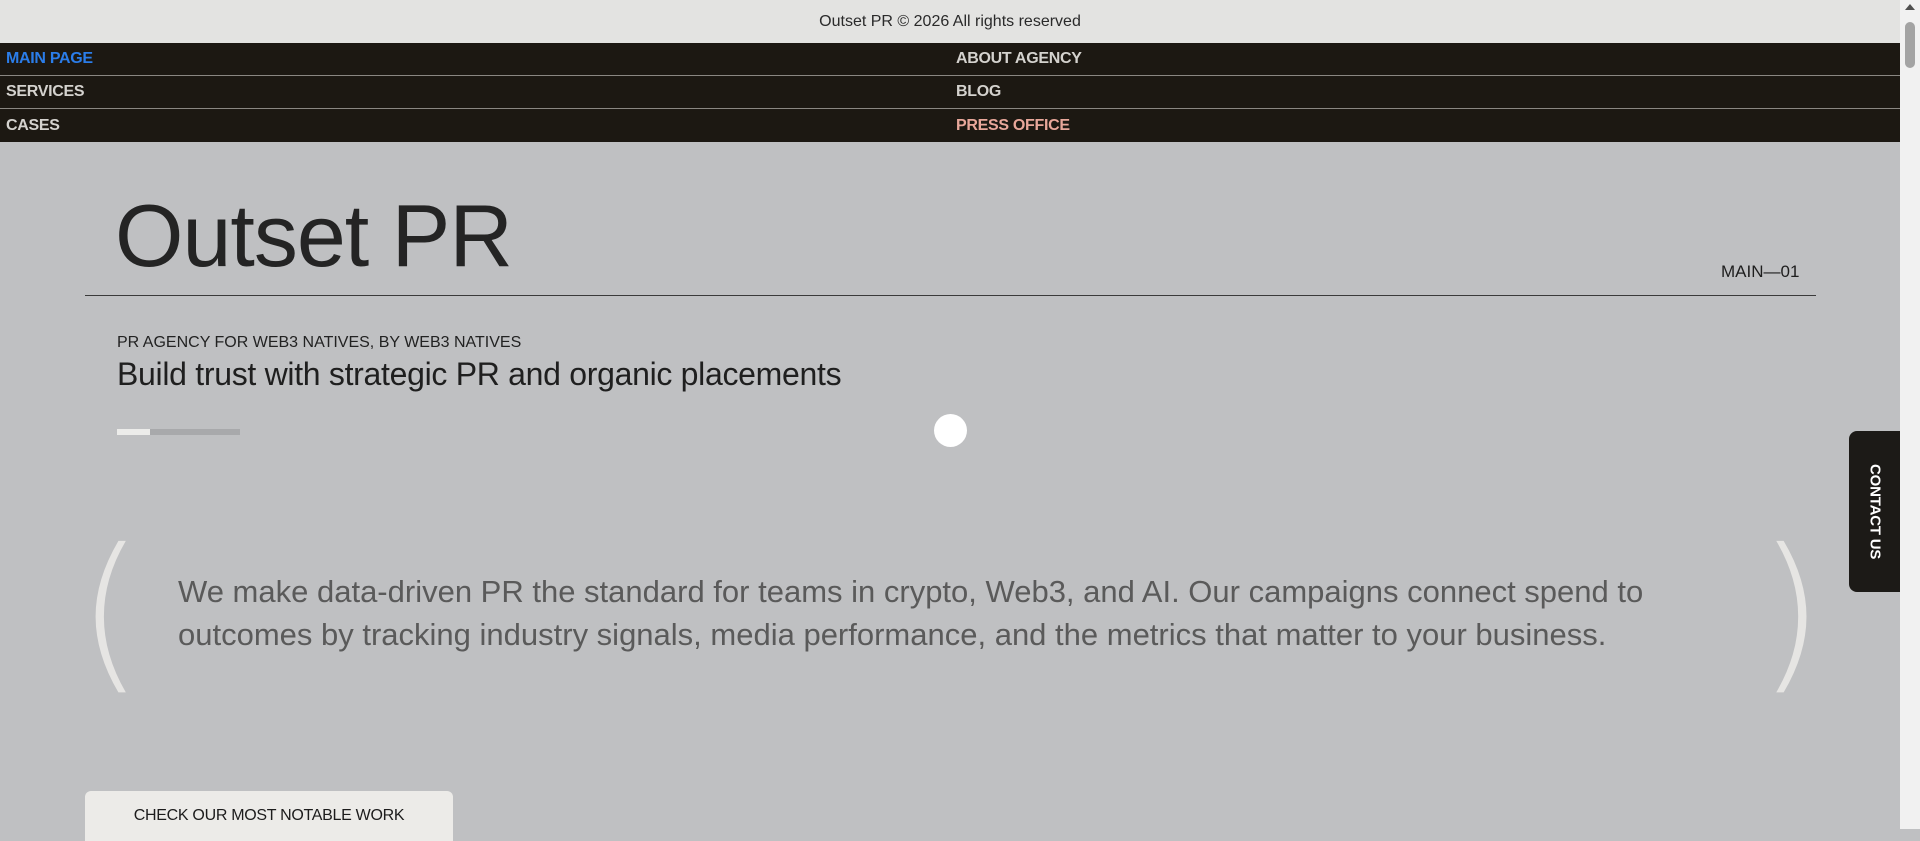  I want to click on scroll-up-arrow-icon, so click(1910, 7).